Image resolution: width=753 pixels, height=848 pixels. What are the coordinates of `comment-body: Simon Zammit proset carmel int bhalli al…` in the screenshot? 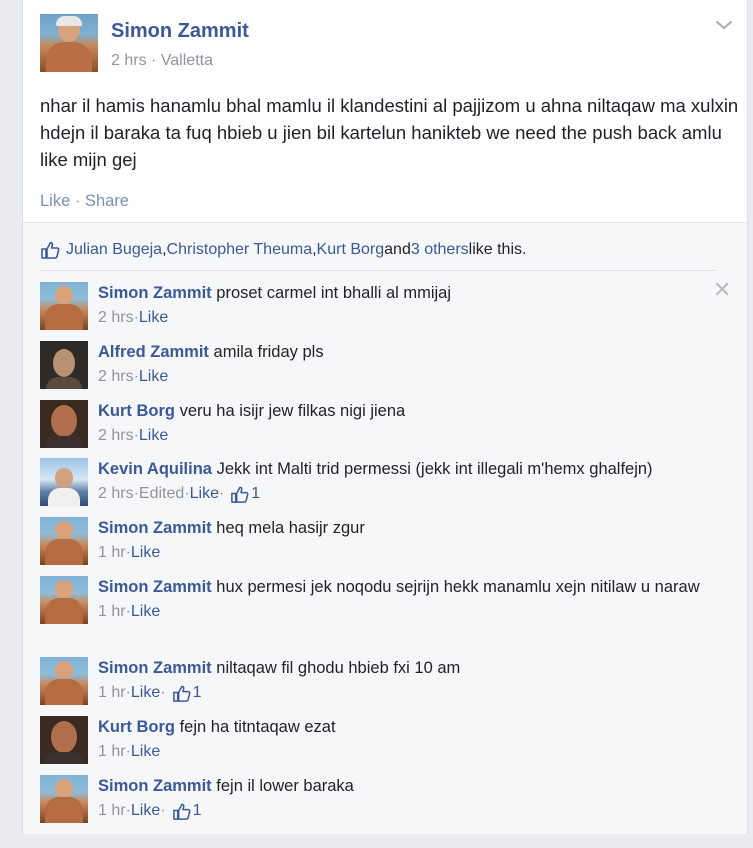 It's located at (408, 305).